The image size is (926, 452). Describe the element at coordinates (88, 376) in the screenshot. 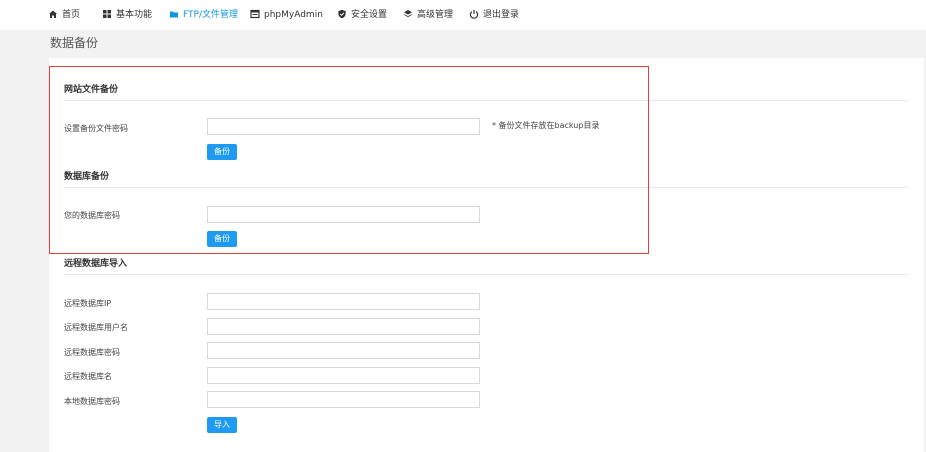

I see `remote-dbname-label: 远程数据库名` at that location.